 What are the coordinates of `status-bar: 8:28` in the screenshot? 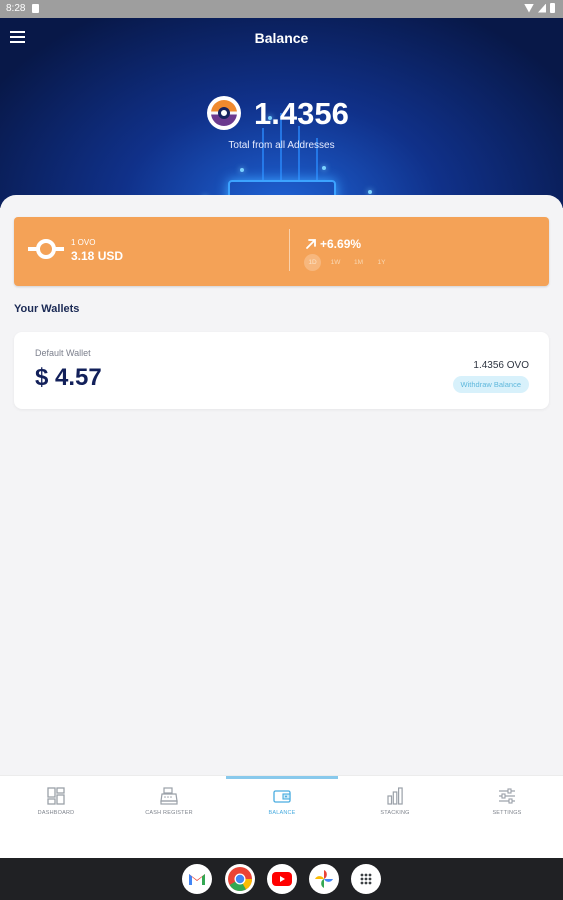 It's located at (281, 9).